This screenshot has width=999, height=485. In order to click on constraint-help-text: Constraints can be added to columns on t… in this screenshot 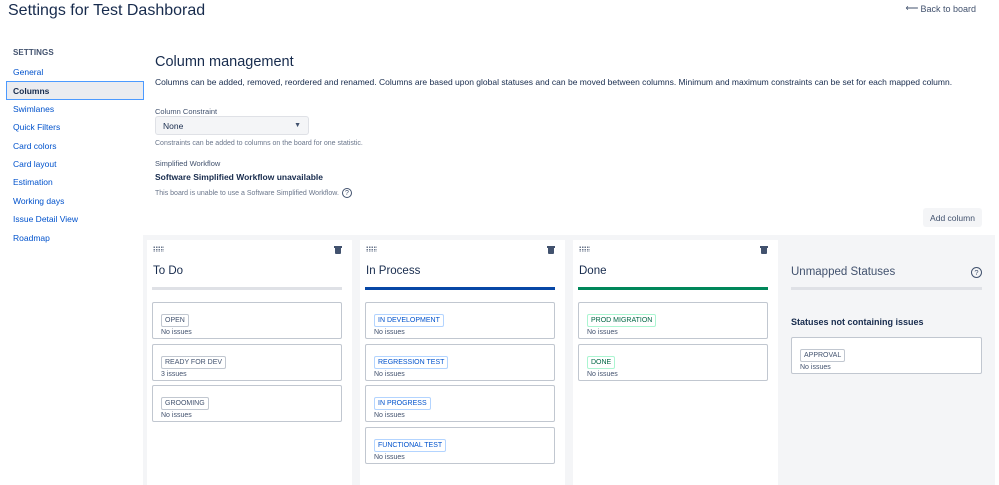, I will do `click(259, 143)`.